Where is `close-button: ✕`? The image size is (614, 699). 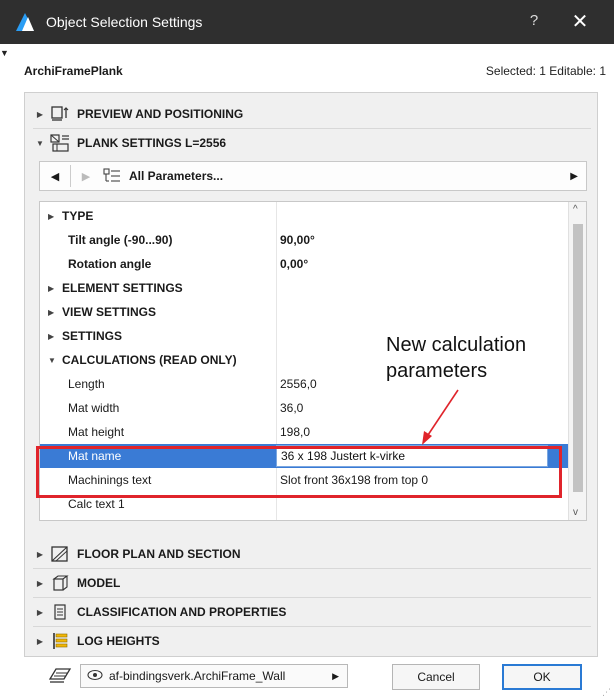 close-button: ✕ is located at coordinates (580, 22).